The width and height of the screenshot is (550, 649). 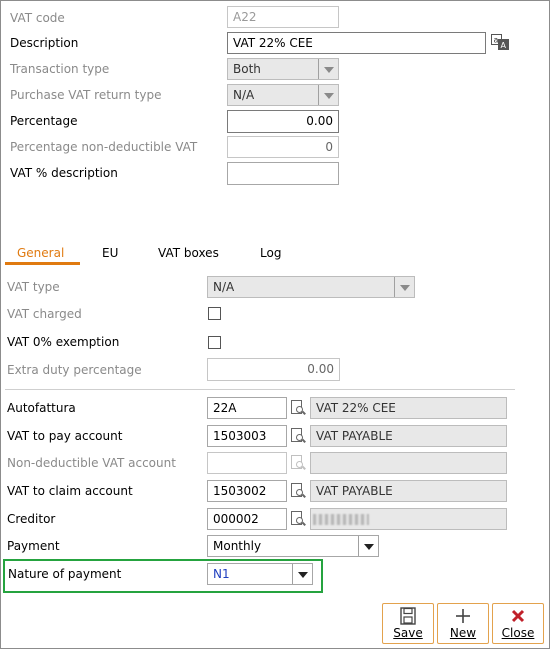 I want to click on autofattura-code-field: 22A, so click(x=247, y=408).